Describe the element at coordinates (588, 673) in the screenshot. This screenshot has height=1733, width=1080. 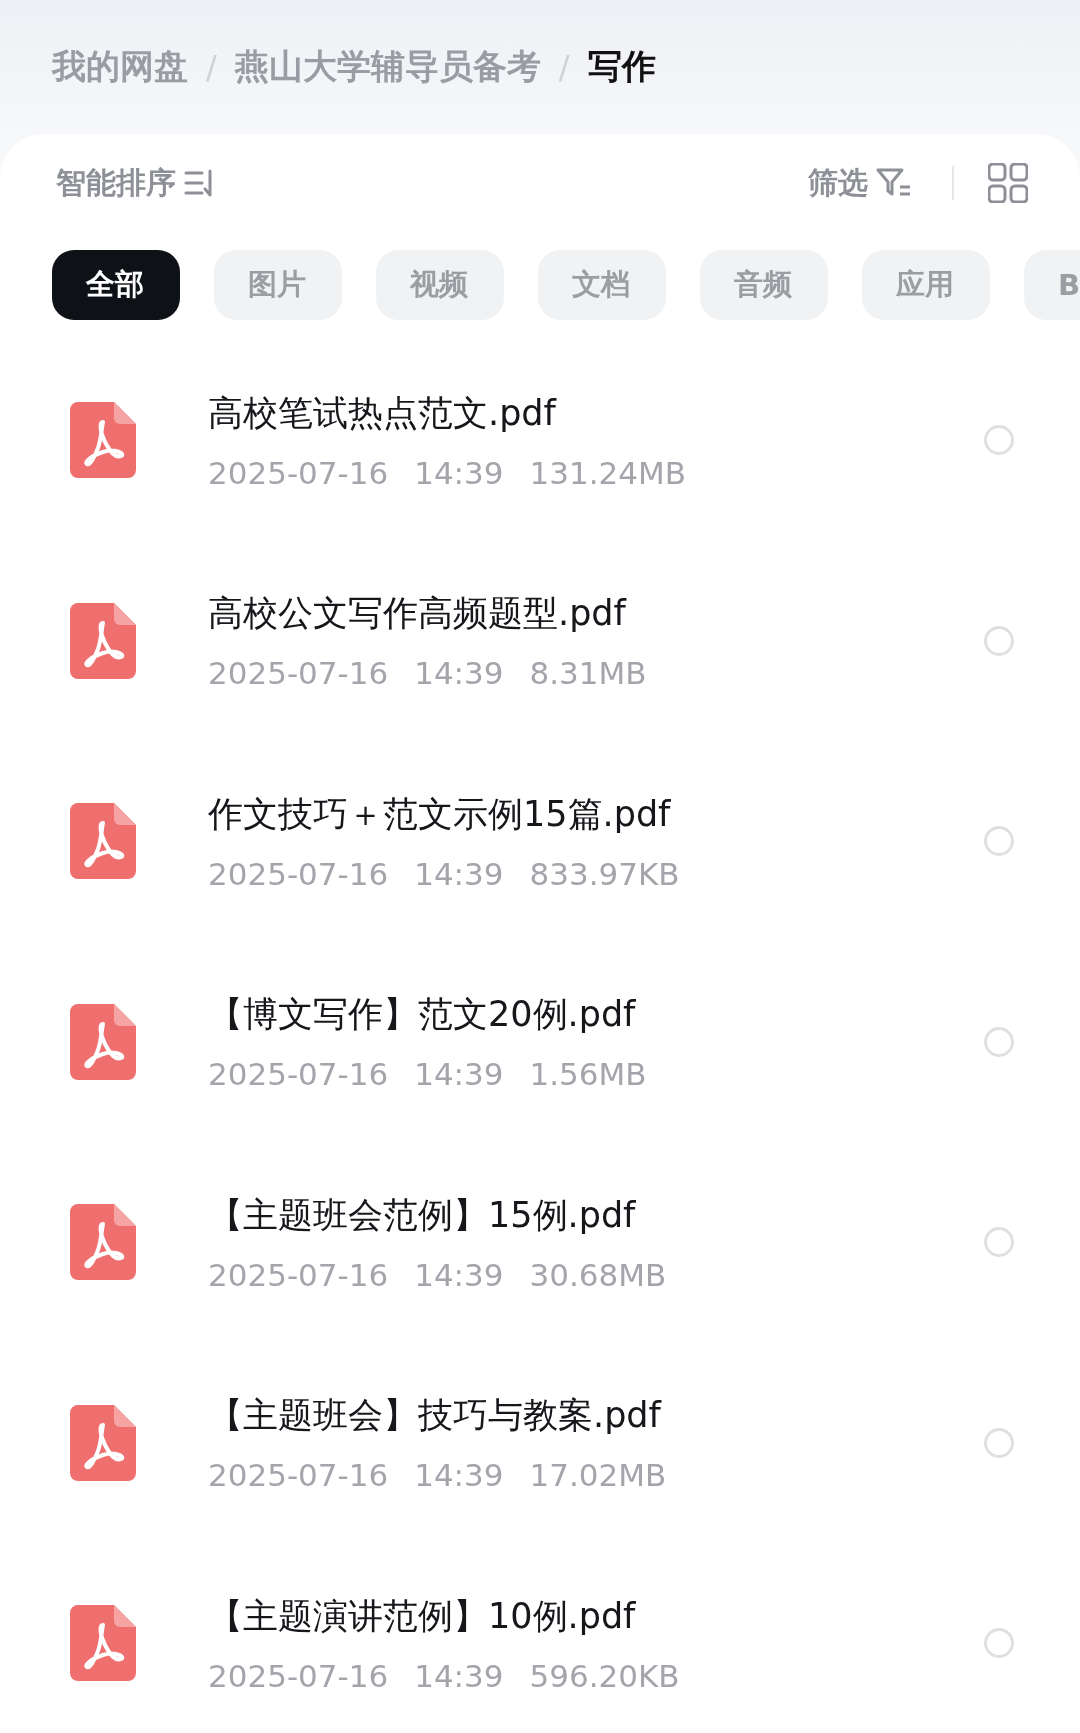
I see `file-size: 8.31MB` at that location.